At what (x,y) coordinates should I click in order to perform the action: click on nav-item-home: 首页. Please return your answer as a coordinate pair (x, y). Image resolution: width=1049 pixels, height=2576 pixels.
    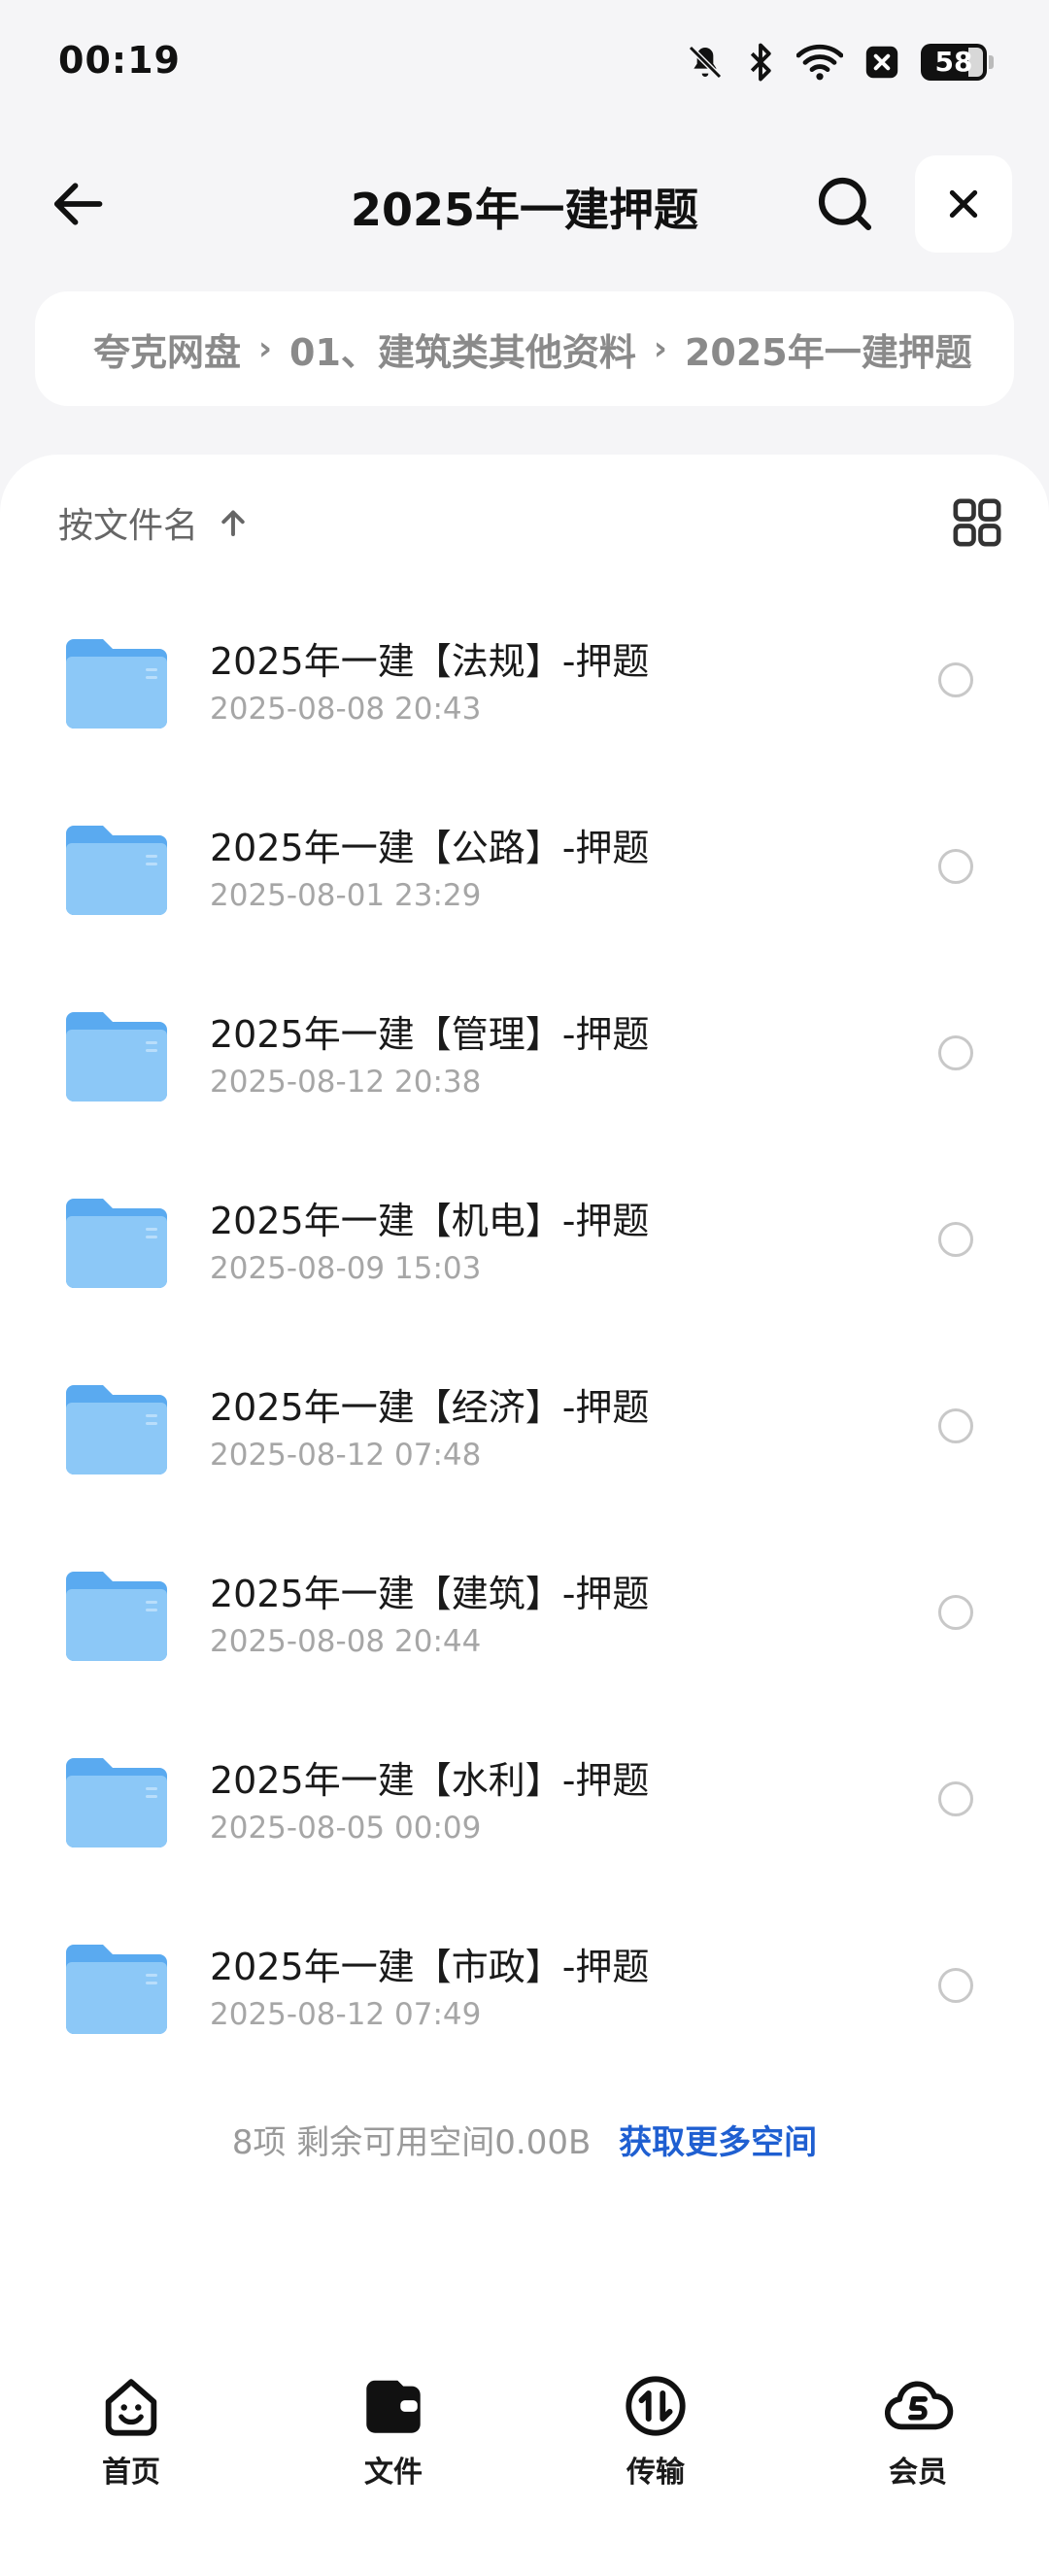
    Looking at the image, I should click on (131, 2447).